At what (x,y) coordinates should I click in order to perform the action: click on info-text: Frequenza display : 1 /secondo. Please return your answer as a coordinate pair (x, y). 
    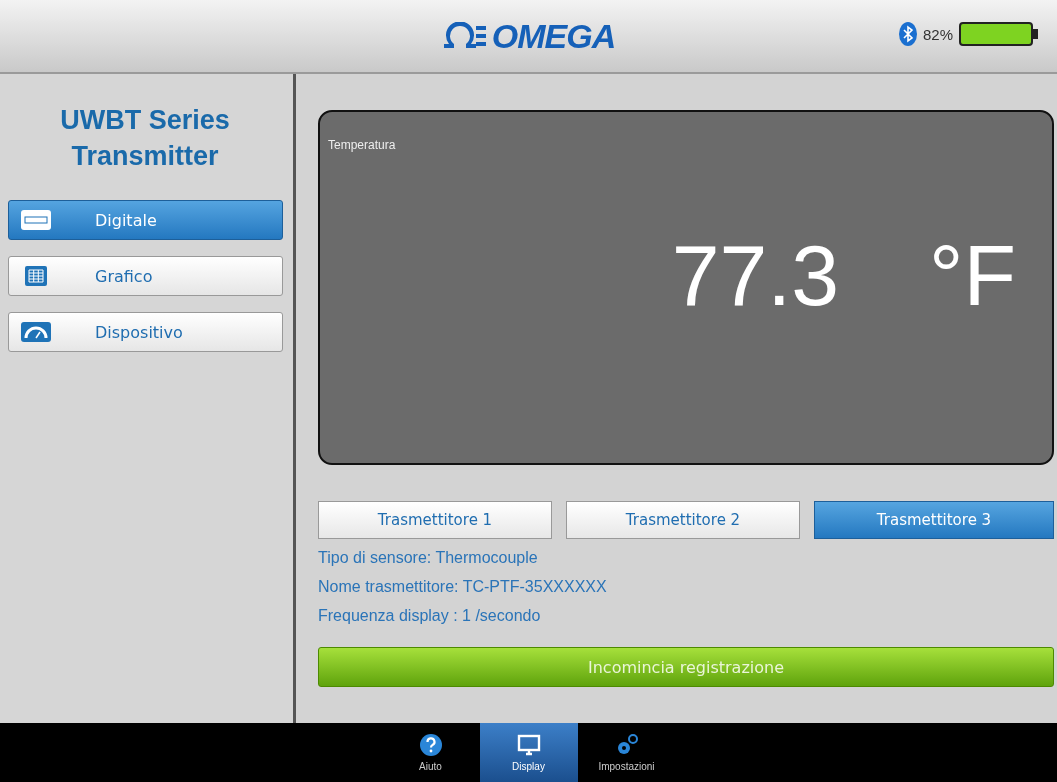
    Looking at the image, I should click on (430, 616).